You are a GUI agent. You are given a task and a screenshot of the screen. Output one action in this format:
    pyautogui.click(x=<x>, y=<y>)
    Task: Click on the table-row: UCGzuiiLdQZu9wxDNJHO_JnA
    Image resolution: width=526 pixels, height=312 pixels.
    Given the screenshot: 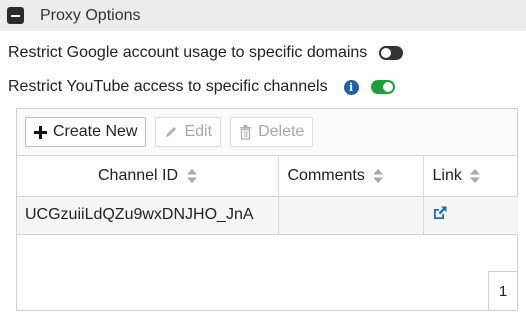 What is the action you would take?
    pyautogui.click(x=267, y=215)
    